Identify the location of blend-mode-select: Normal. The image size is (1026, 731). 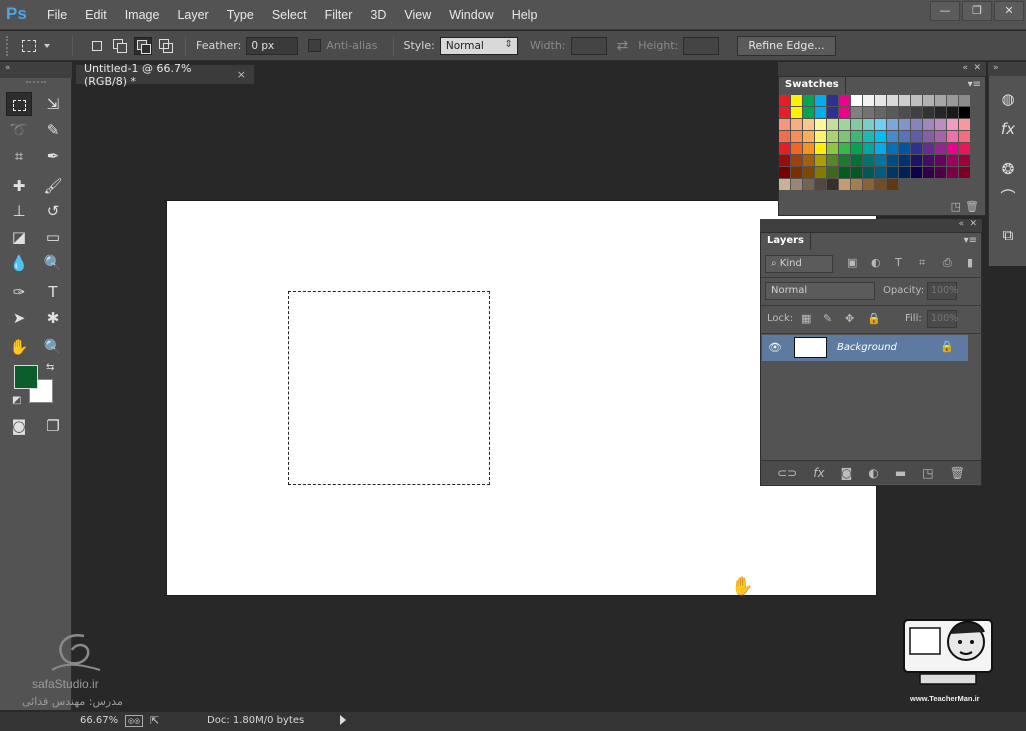
(820, 291).